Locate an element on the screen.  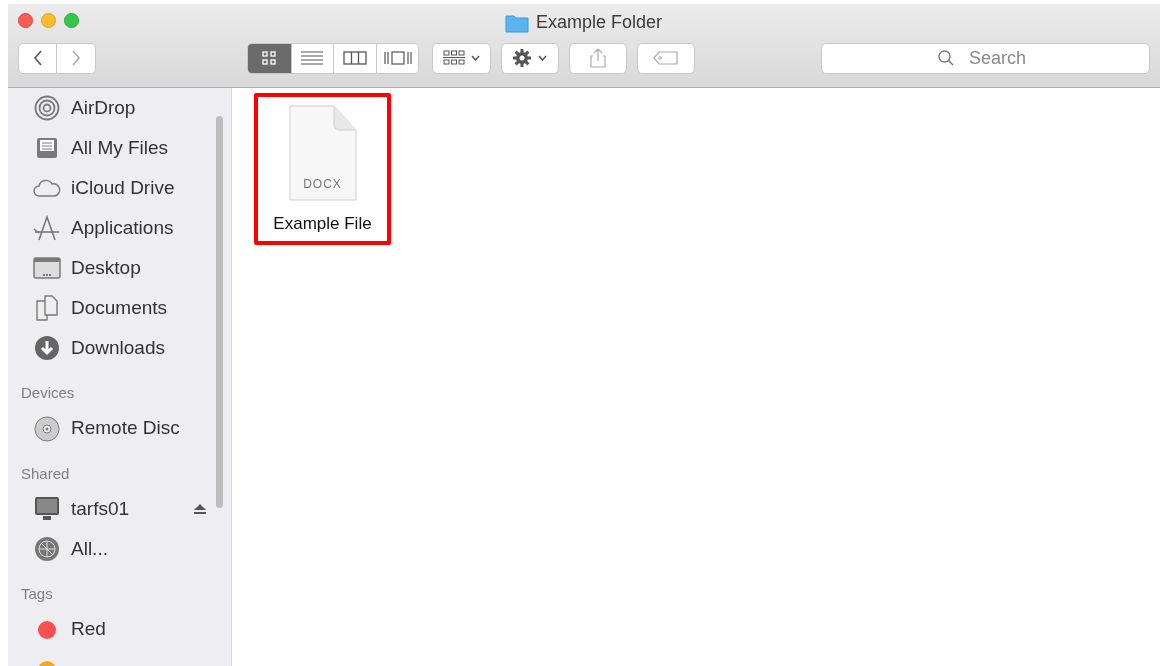
zoom-button is located at coordinates (71, 20).